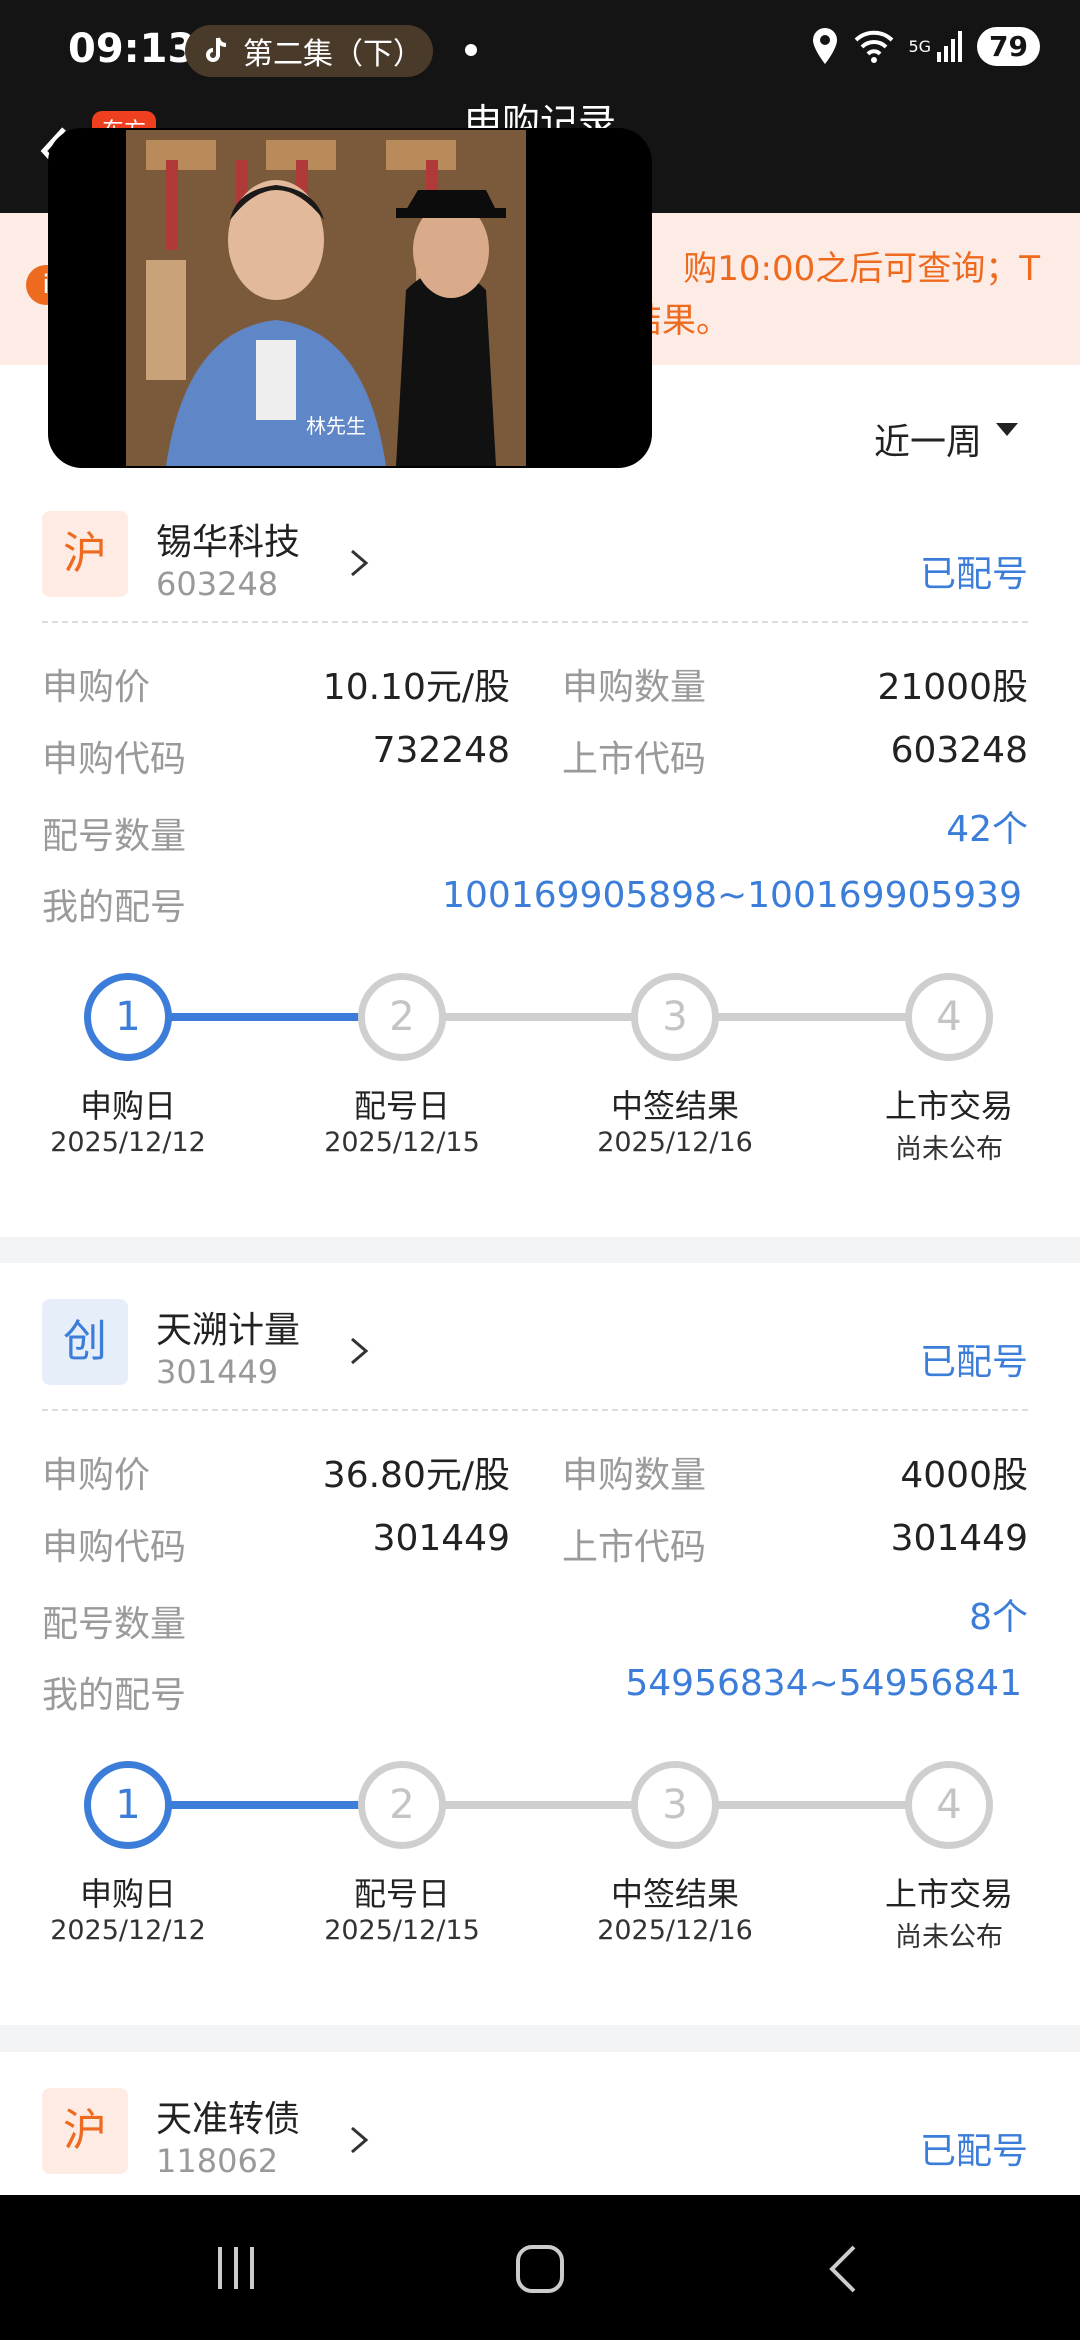  What do you see at coordinates (825, 46) in the screenshot?
I see `location-icon` at bounding box center [825, 46].